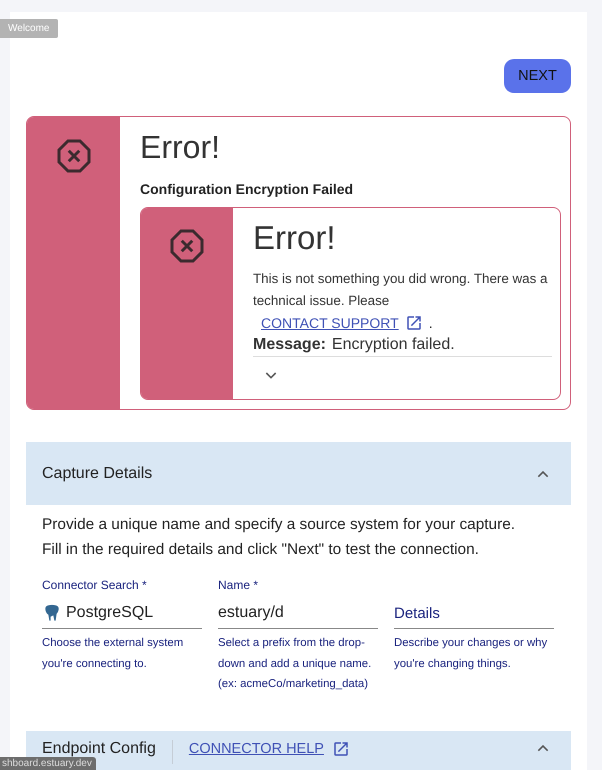 The image size is (602, 770). Describe the element at coordinates (537, 76) in the screenshot. I see `next-button: NEXT` at that location.